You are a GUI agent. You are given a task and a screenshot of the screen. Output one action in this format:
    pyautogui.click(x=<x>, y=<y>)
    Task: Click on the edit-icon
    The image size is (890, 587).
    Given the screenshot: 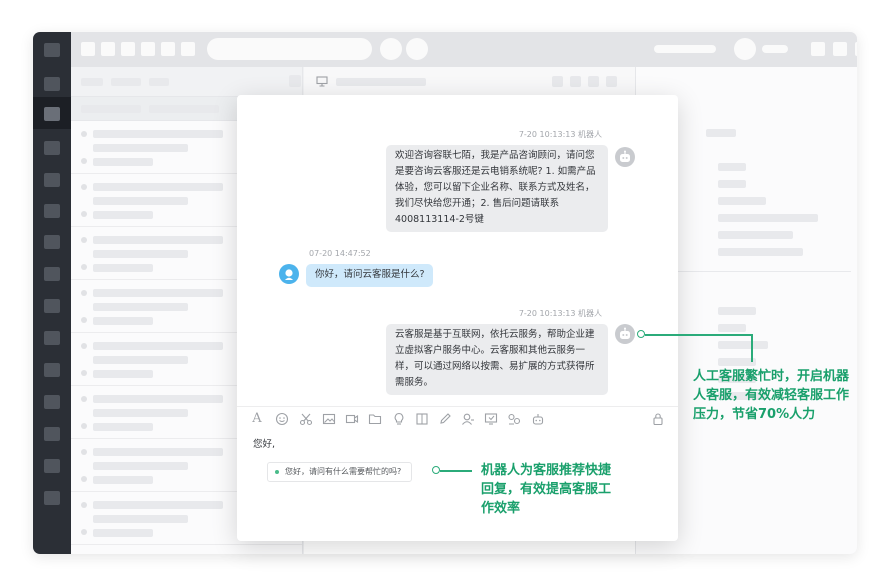 What is the action you would take?
    pyautogui.click(x=445, y=419)
    